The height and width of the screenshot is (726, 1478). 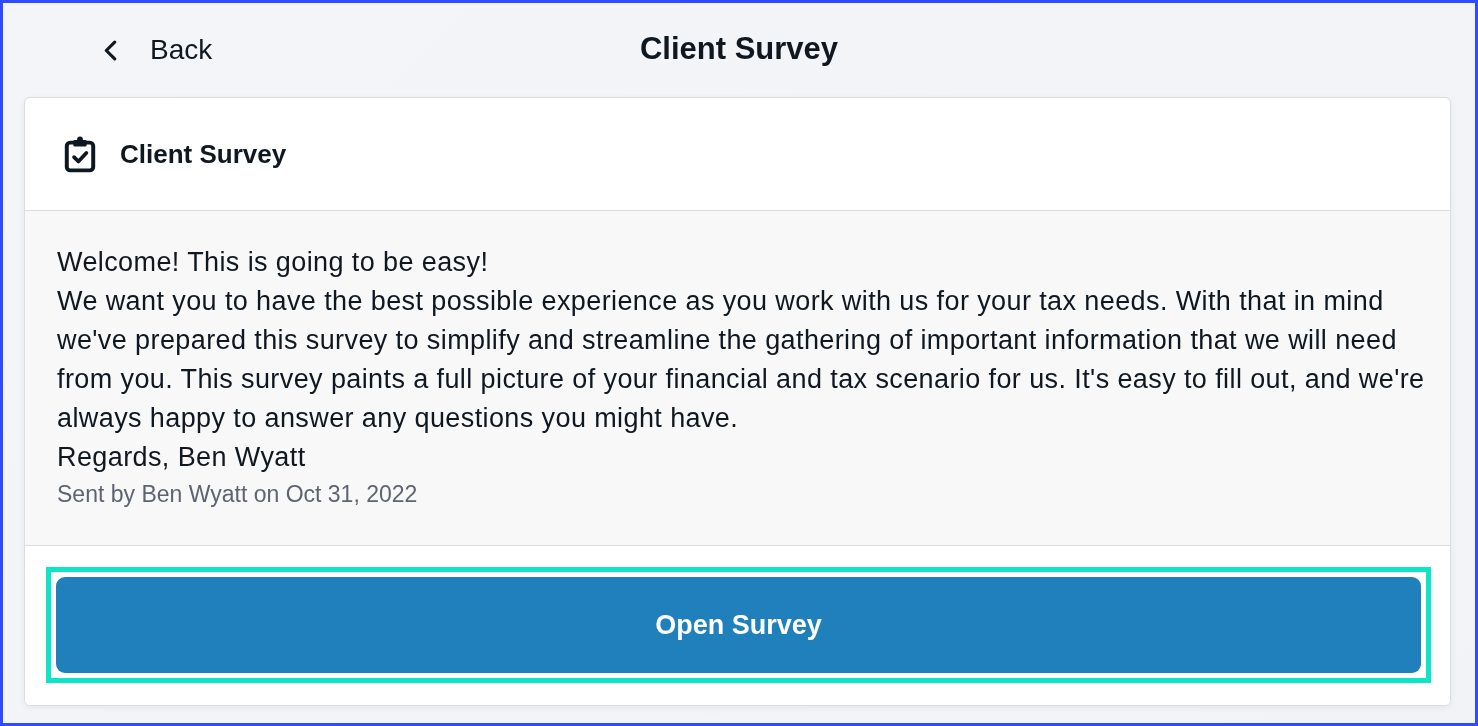 I want to click on page-title: Client Survey, so click(x=739, y=49).